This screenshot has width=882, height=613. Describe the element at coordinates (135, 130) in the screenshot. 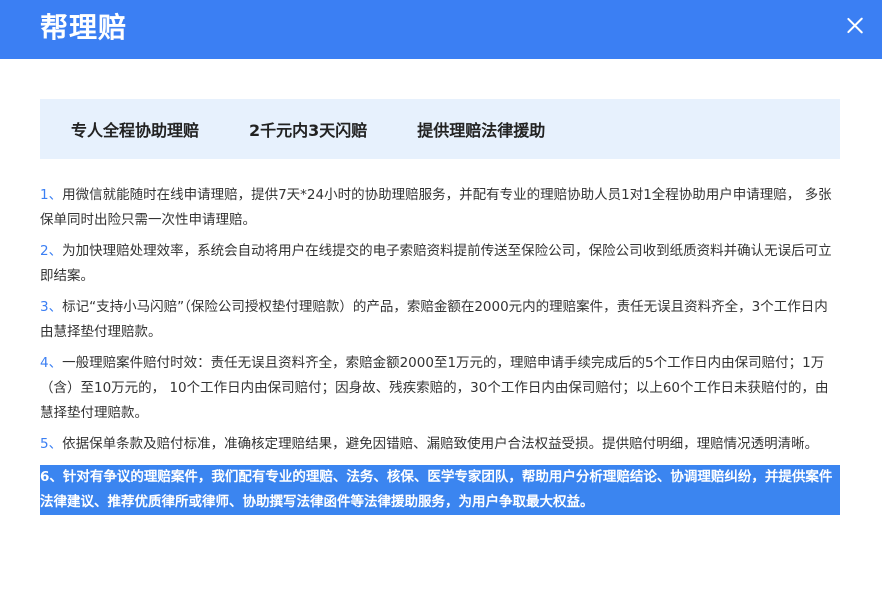

I see `feature-item: 专人全程协助理赔` at that location.